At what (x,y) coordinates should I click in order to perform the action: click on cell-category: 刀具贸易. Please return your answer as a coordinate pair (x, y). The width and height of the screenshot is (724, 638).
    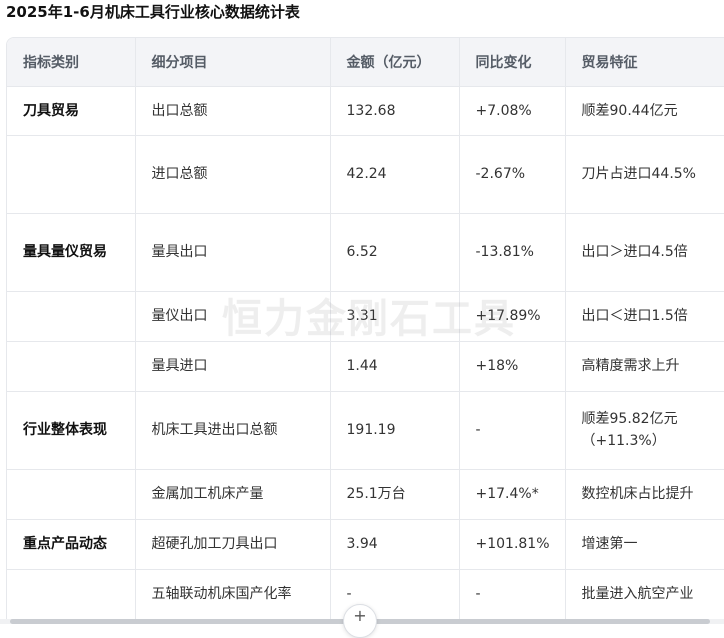
    Looking at the image, I should click on (71, 111).